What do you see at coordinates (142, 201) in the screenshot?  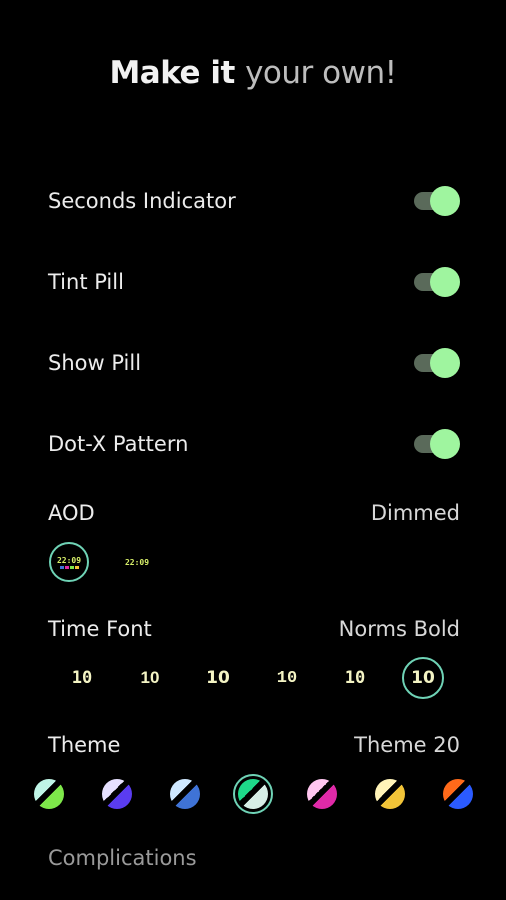 I see `seconds-indicator-label: Seconds Indicator` at bounding box center [142, 201].